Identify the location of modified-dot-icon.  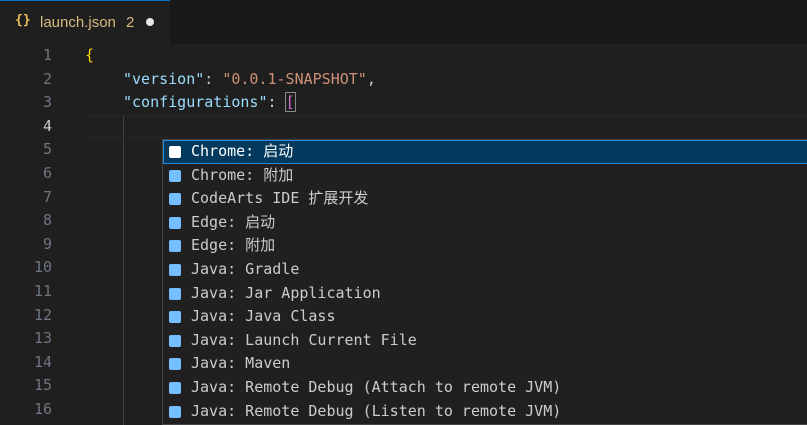
(150, 22).